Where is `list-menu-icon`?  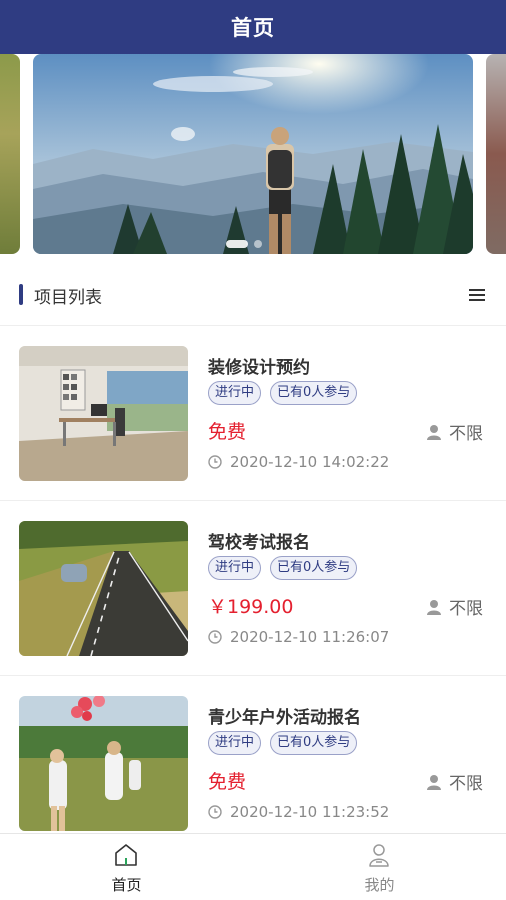 list-menu-icon is located at coordinates (477, 295).